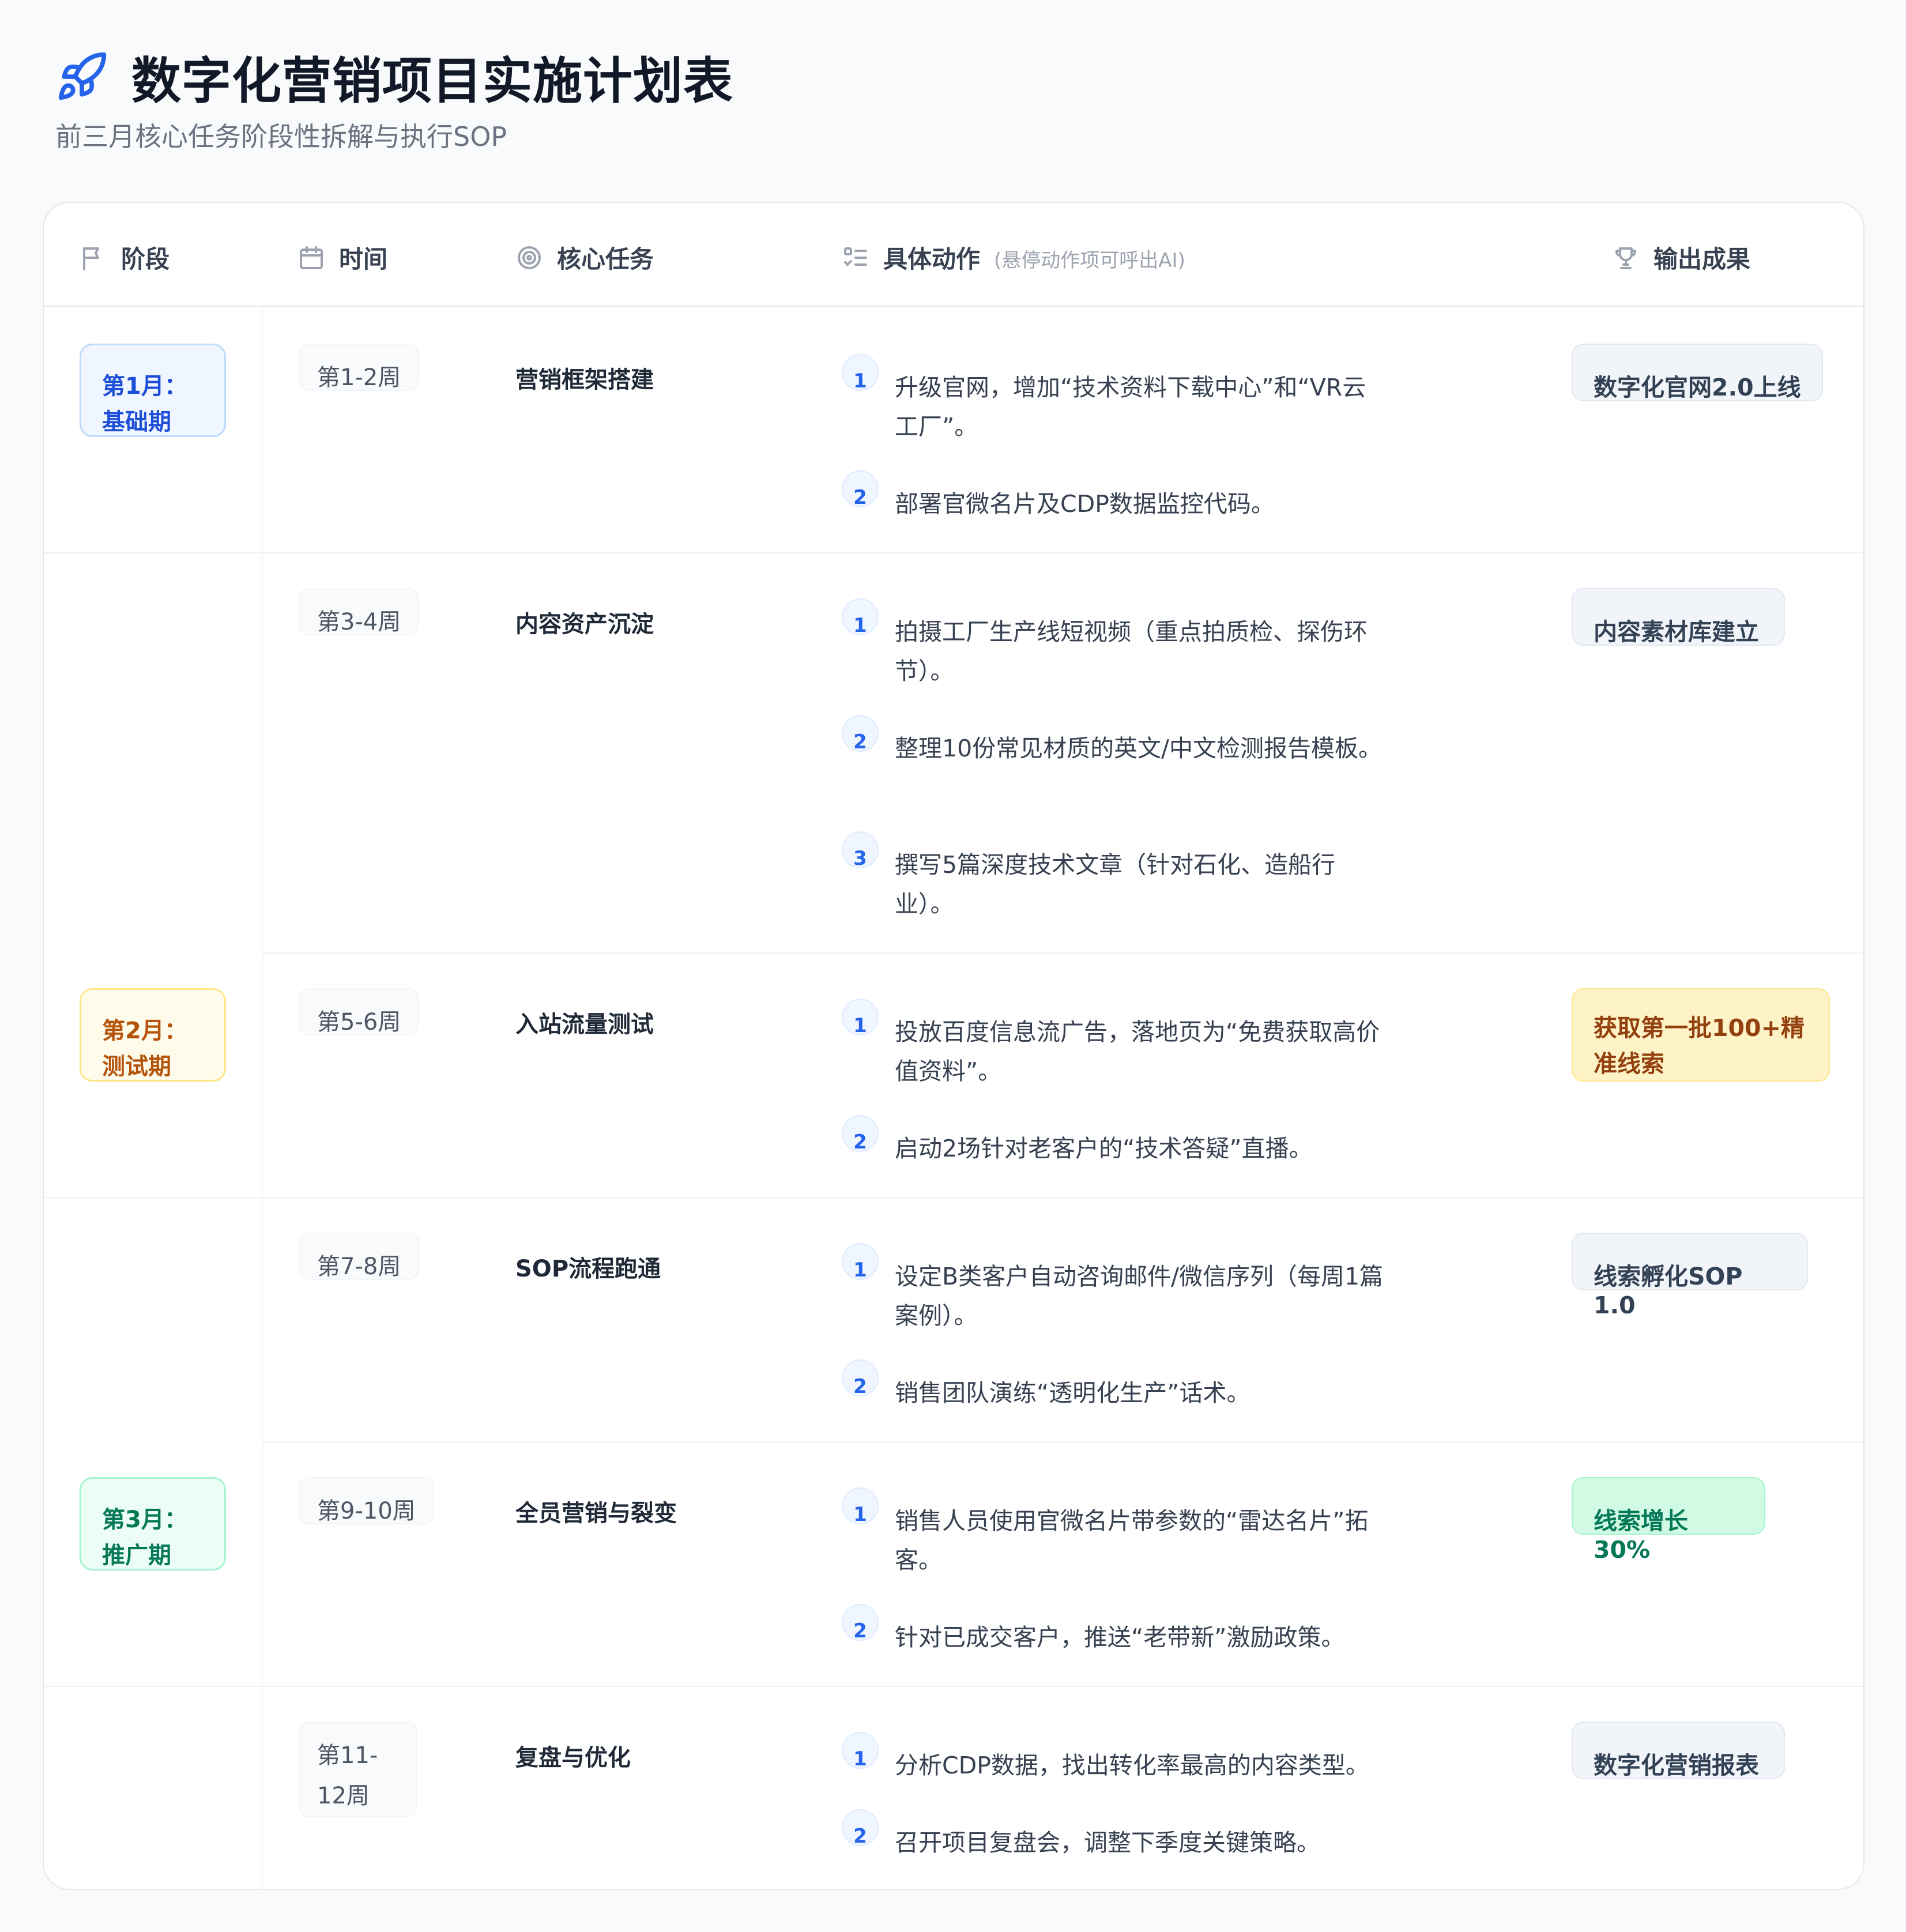  Describe the element at coordinates (153, 390) in the screenshot. I see `phase-badge-month-1: 第1月： 基础期` at that location.